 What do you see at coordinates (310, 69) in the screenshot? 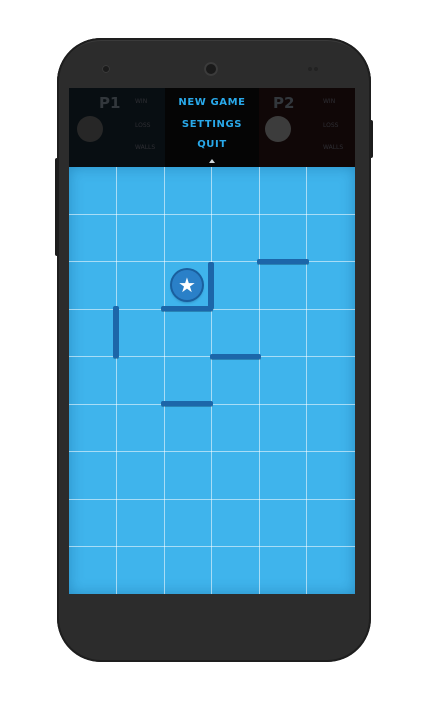
I see `sensor-icon` at bounding box center [310, 69].